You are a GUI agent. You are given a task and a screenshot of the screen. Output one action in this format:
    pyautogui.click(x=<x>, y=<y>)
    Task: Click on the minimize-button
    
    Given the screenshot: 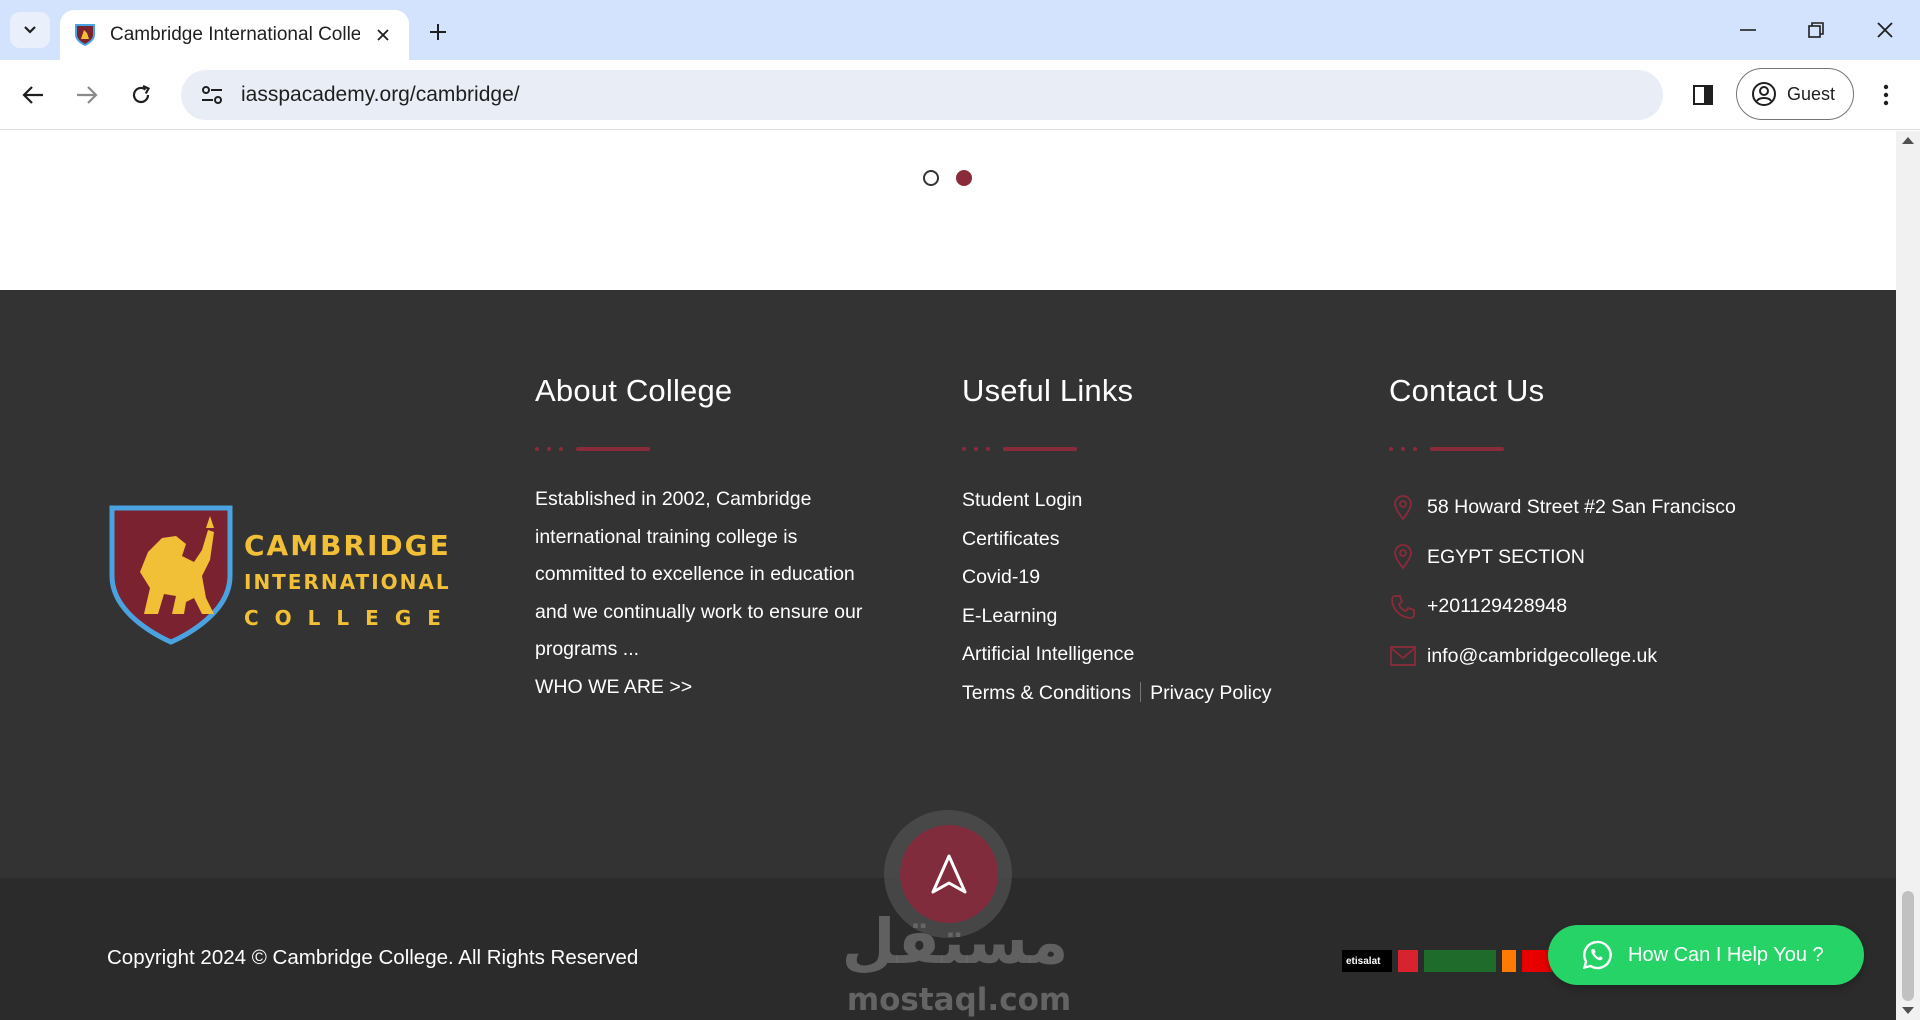 What is the action you would take?
    pyautogui.click(x=1748, y=30)
    